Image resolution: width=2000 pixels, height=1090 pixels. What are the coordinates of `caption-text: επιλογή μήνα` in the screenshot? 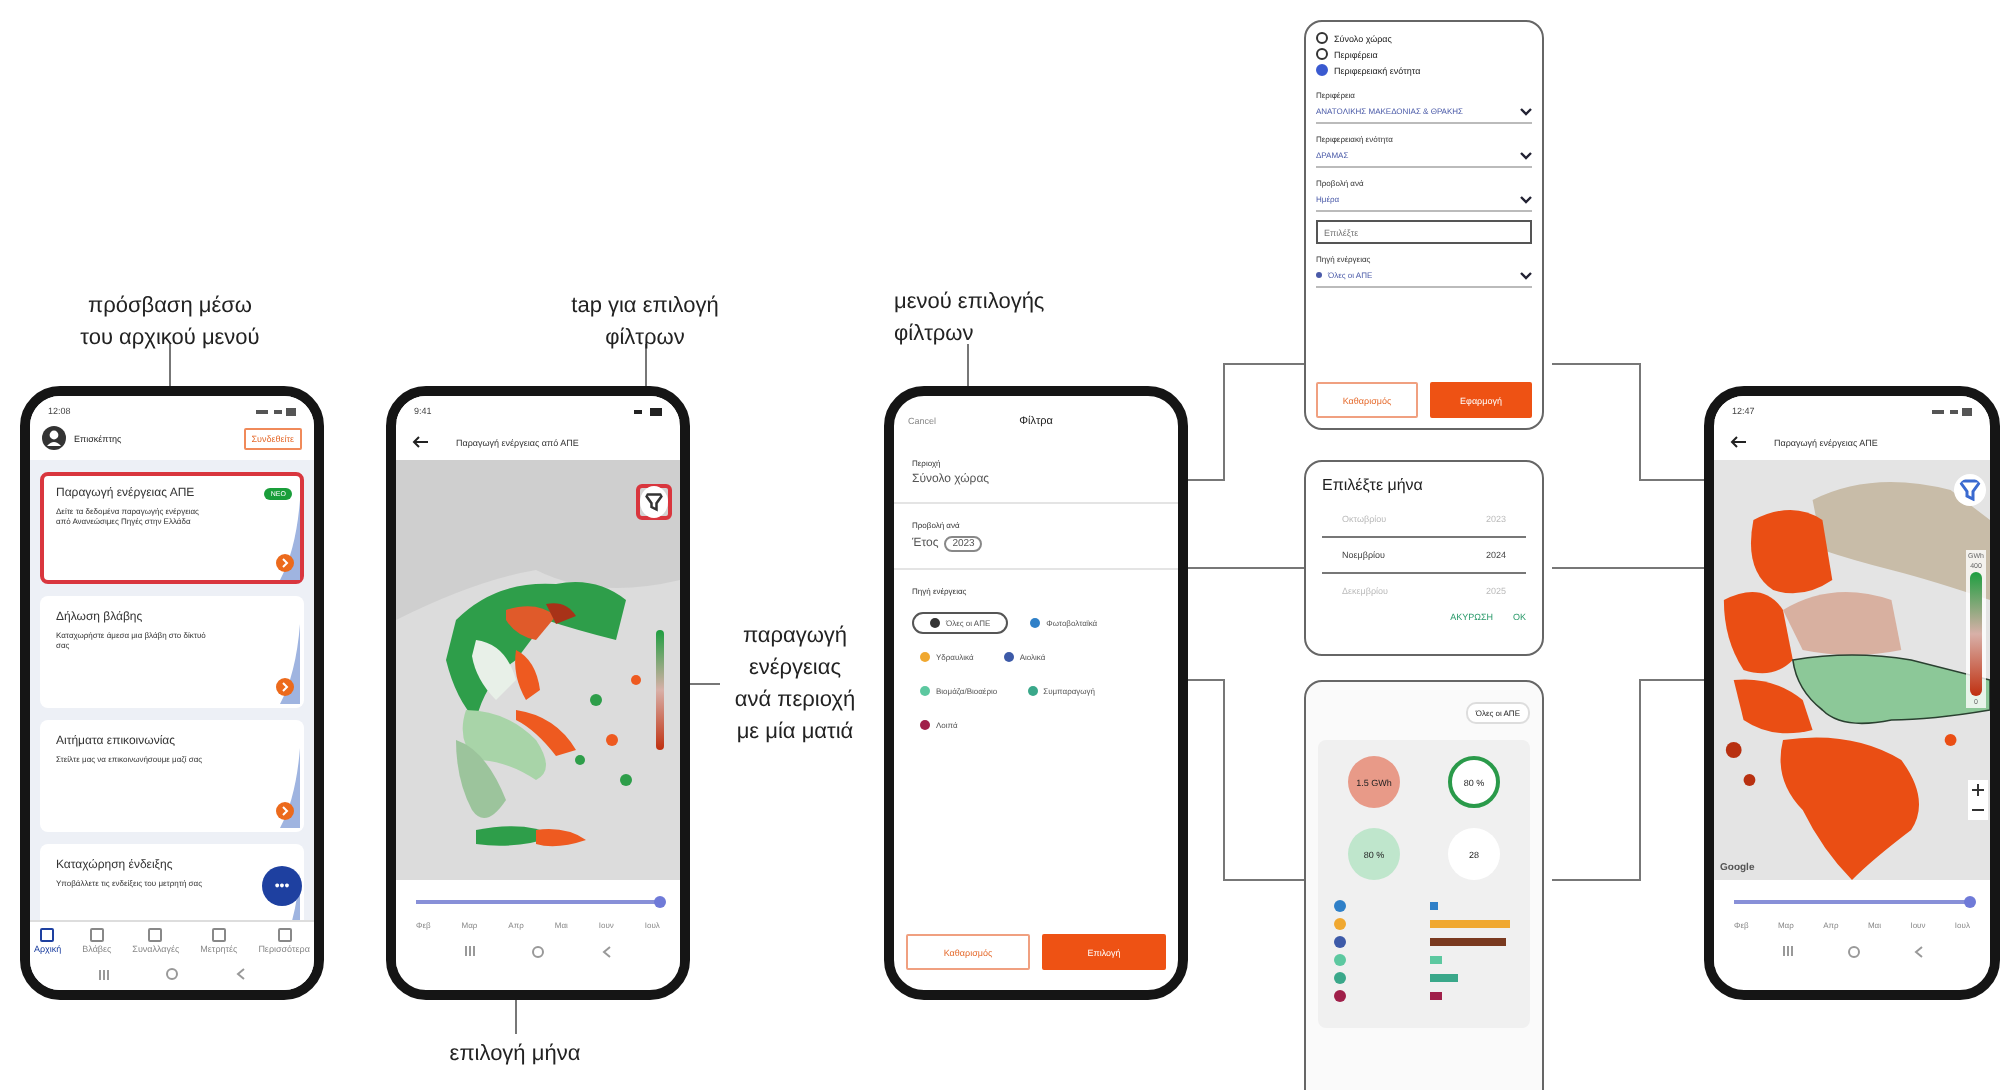 It's located at (515, 1055).